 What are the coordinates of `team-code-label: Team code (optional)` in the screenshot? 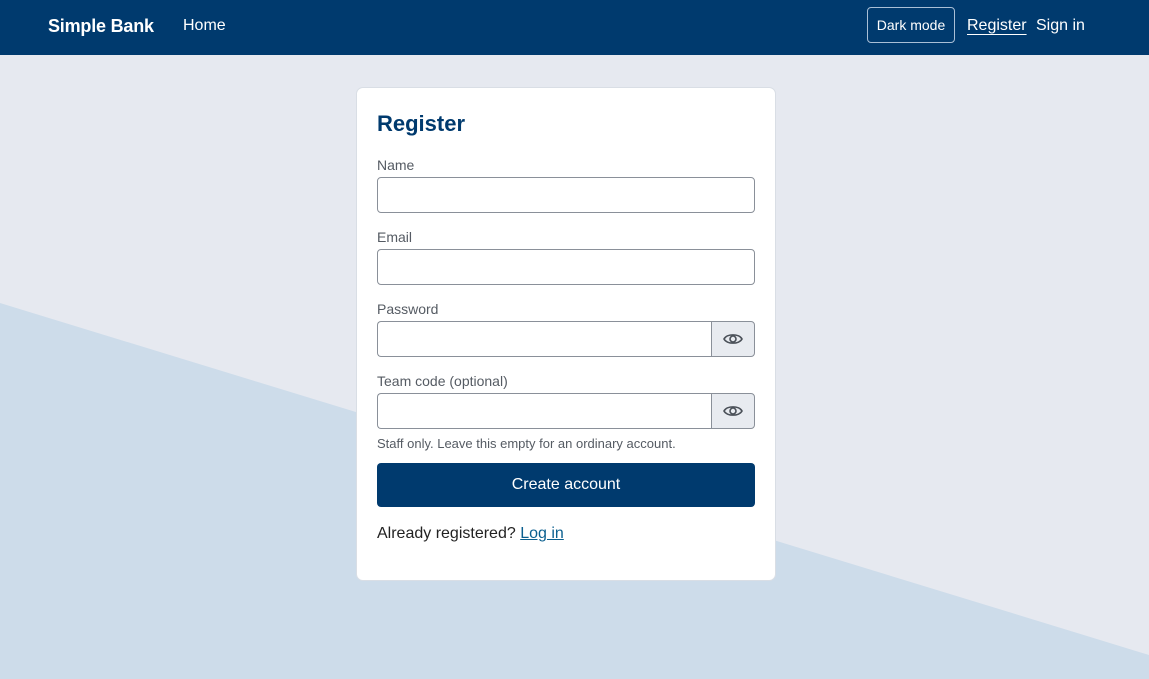 It's located at (442, 381).